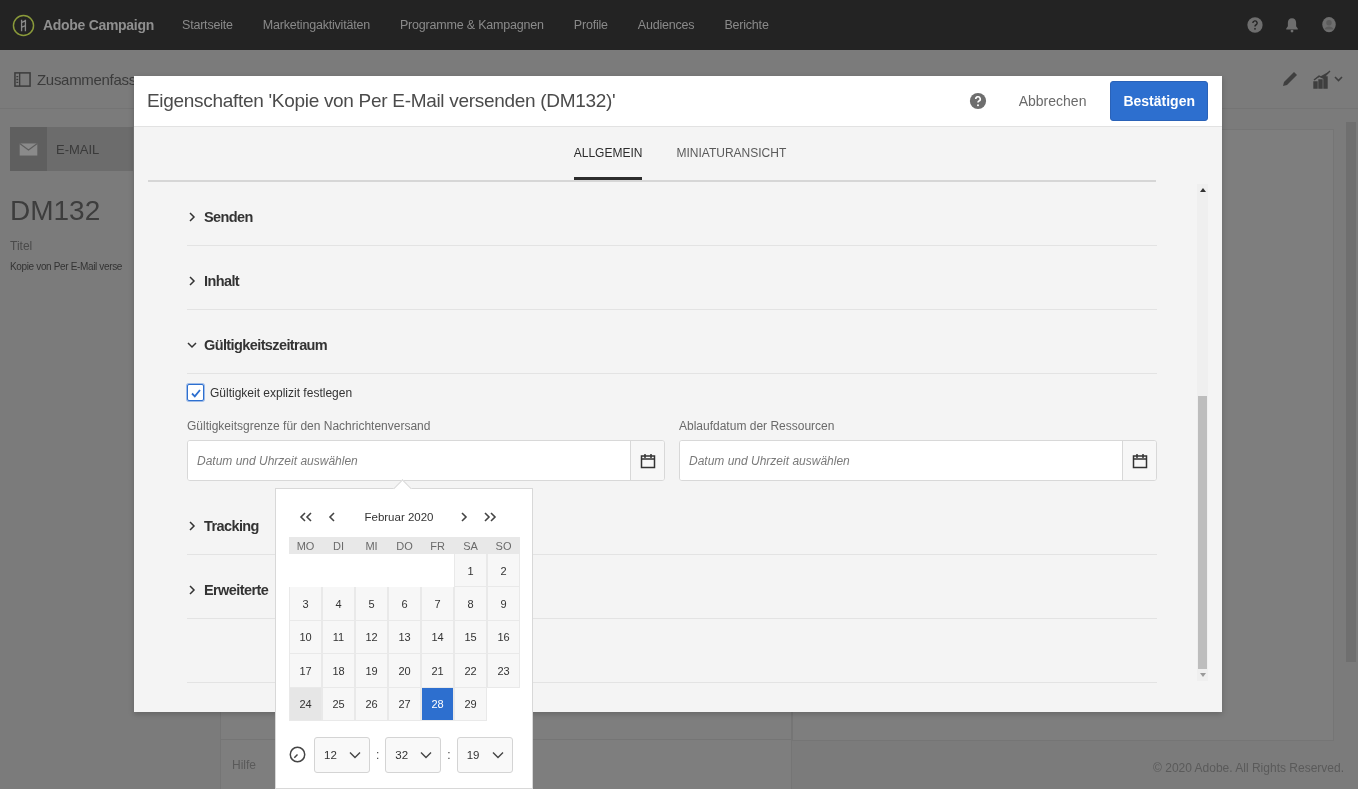  I want to click on calendar-day: 13, so click(404, 637).